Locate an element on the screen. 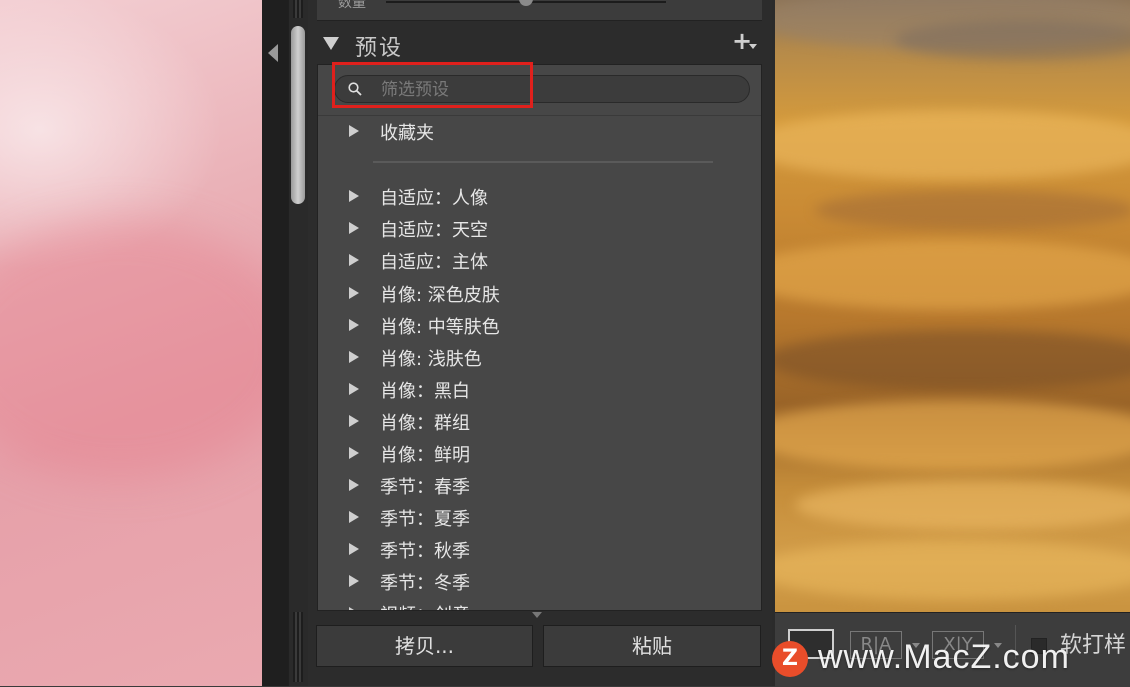 The width and height of the screenshot is (1130, 687). tree-item-label: 收藏夹 is located at coordinates (407, 133).